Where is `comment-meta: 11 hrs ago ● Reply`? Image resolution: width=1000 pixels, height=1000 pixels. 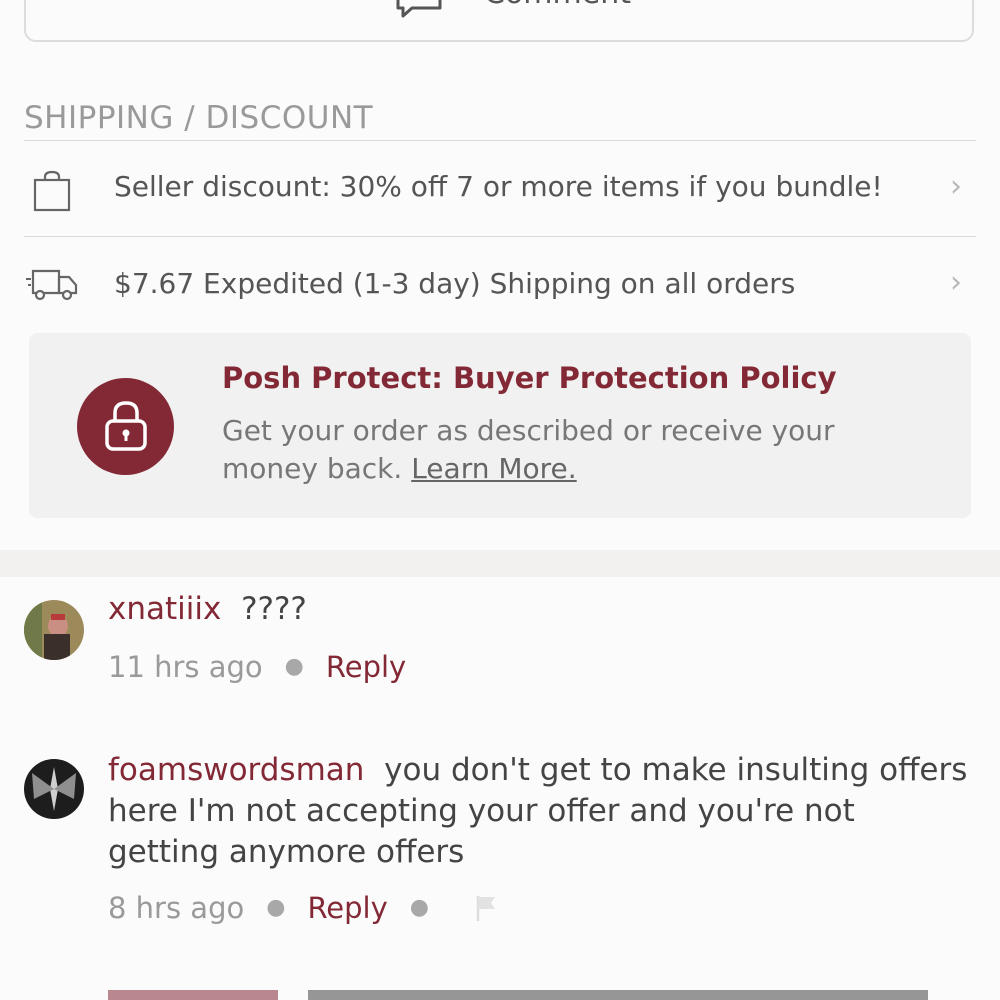
comment-meta: 11 hrs ago ● Reply is located at coordinates (257, 667).